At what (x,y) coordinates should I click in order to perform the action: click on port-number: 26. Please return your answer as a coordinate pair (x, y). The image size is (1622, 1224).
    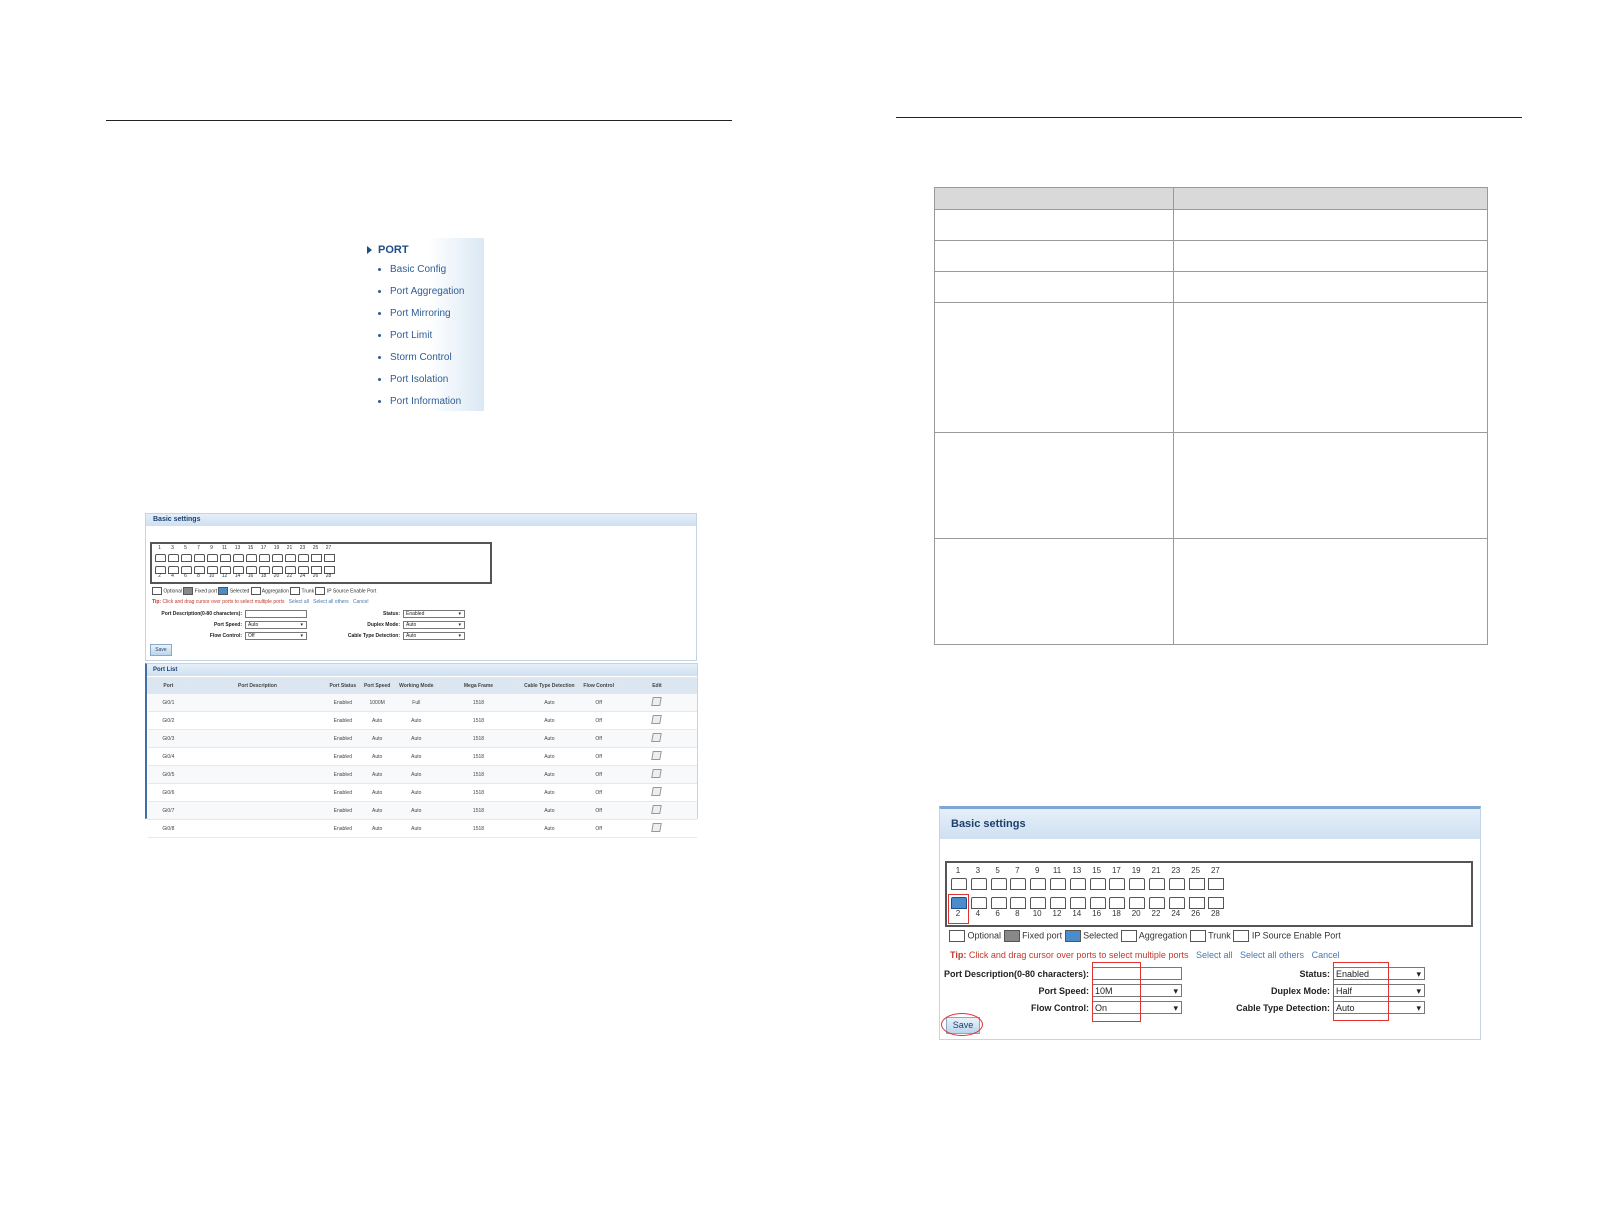
    Looking at the image, I should click on (315, 576).